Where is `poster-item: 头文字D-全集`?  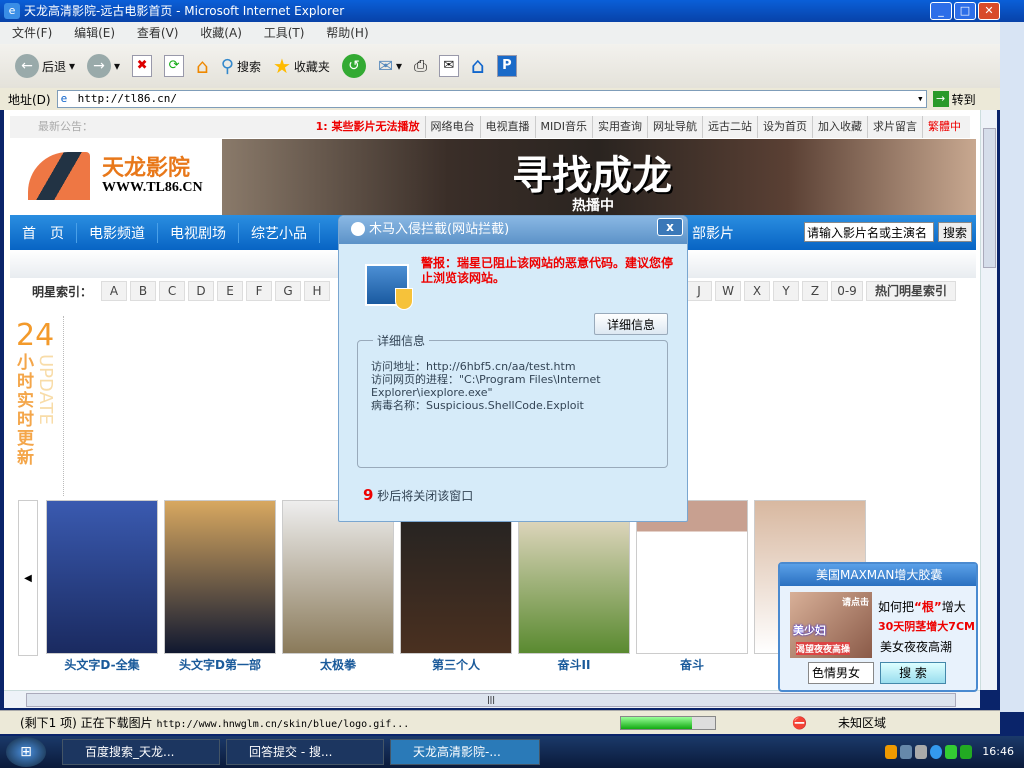
poster-item: 头文字D-全集 is located at coordinates (102, 586).